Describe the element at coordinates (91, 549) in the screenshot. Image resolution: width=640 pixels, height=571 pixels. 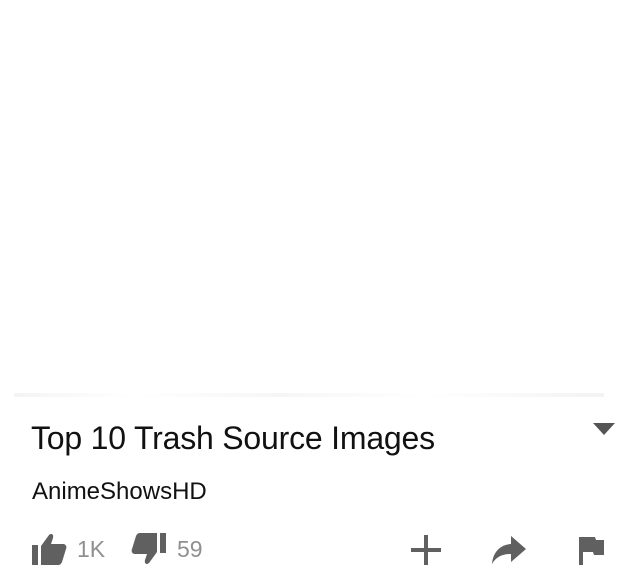
I see `like-count: 1K` at that location.